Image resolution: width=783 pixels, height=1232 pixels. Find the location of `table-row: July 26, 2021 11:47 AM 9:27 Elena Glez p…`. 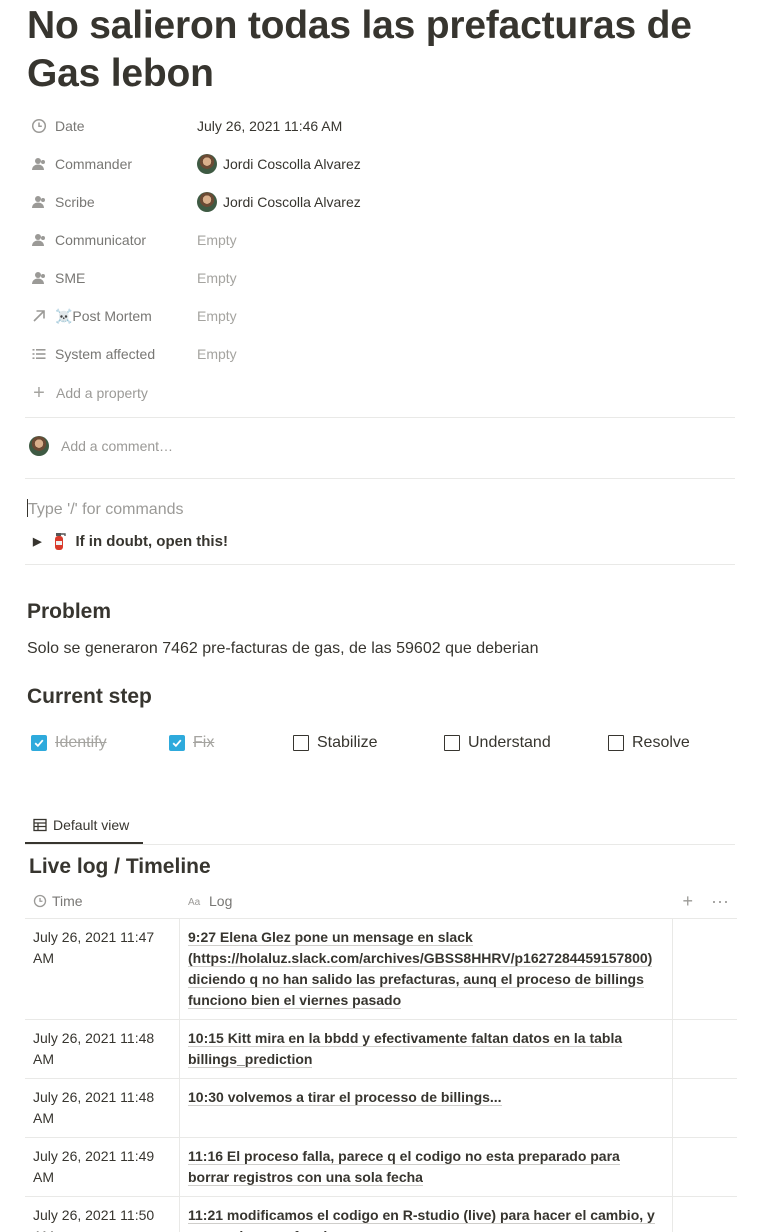

table-row: July 26, 2021 11:47 AM 9:27 Elena Glez p… is located at coordinates (381, 969).